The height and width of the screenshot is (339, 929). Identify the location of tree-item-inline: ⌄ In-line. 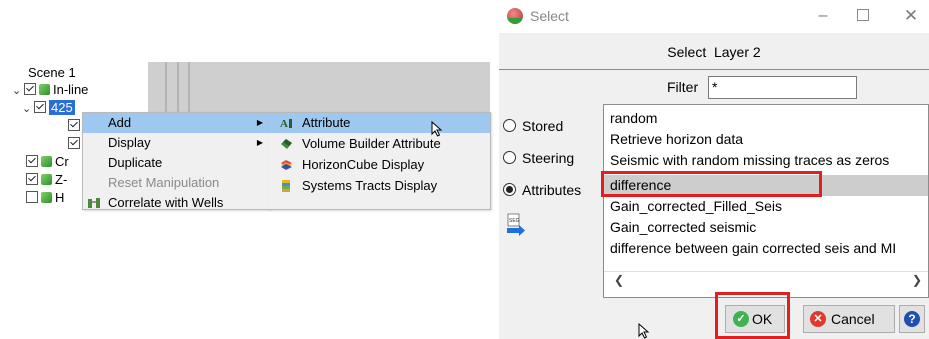
(50, 90).